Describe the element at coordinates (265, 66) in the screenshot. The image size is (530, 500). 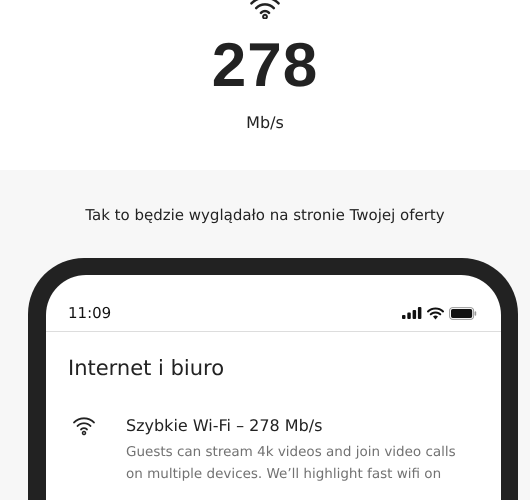
I see `speed-value: 278` at that location.